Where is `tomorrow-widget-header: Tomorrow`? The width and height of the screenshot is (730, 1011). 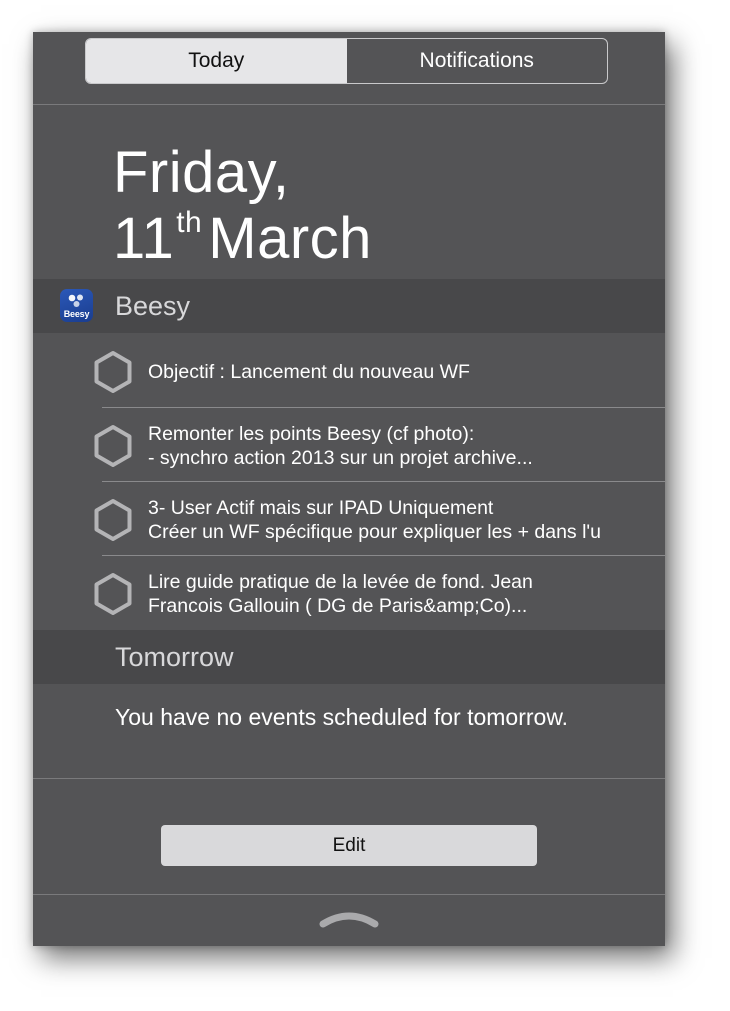 tomorrow-widget-header: Tomorrow is located at coordinates (349, 657).